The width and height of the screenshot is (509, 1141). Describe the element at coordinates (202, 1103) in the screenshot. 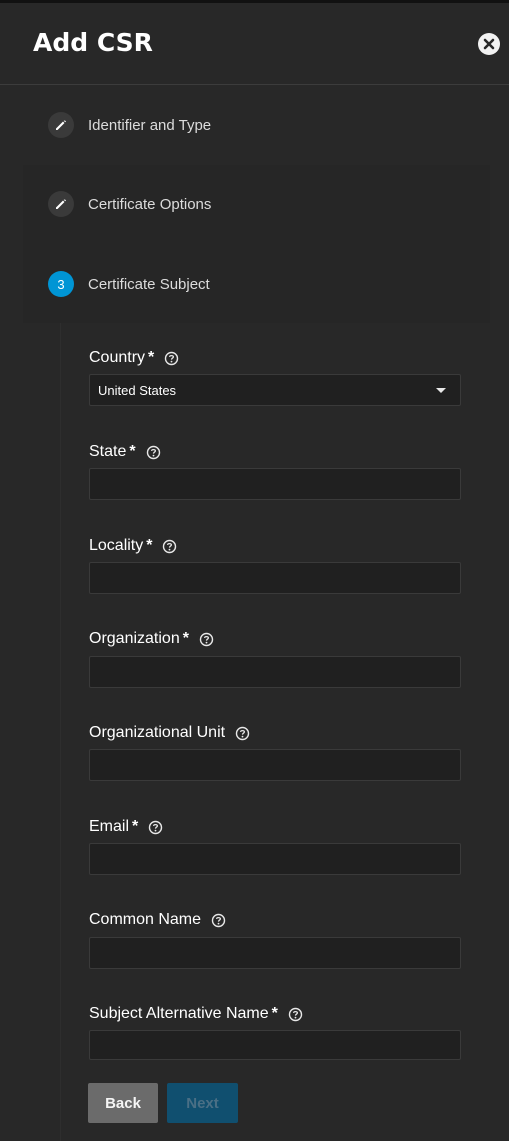

I see `next-button: Next` at that location.